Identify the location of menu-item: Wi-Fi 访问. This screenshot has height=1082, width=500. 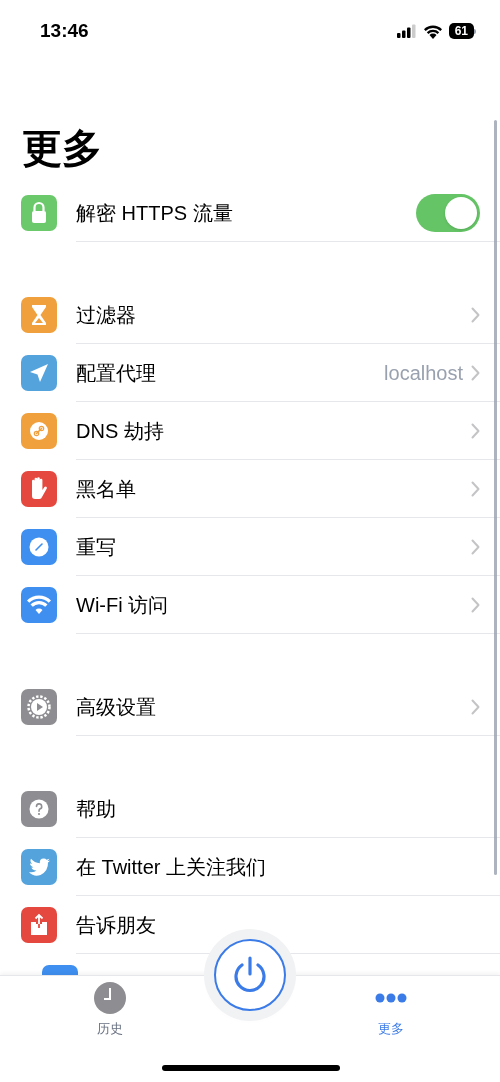
(250, 605).